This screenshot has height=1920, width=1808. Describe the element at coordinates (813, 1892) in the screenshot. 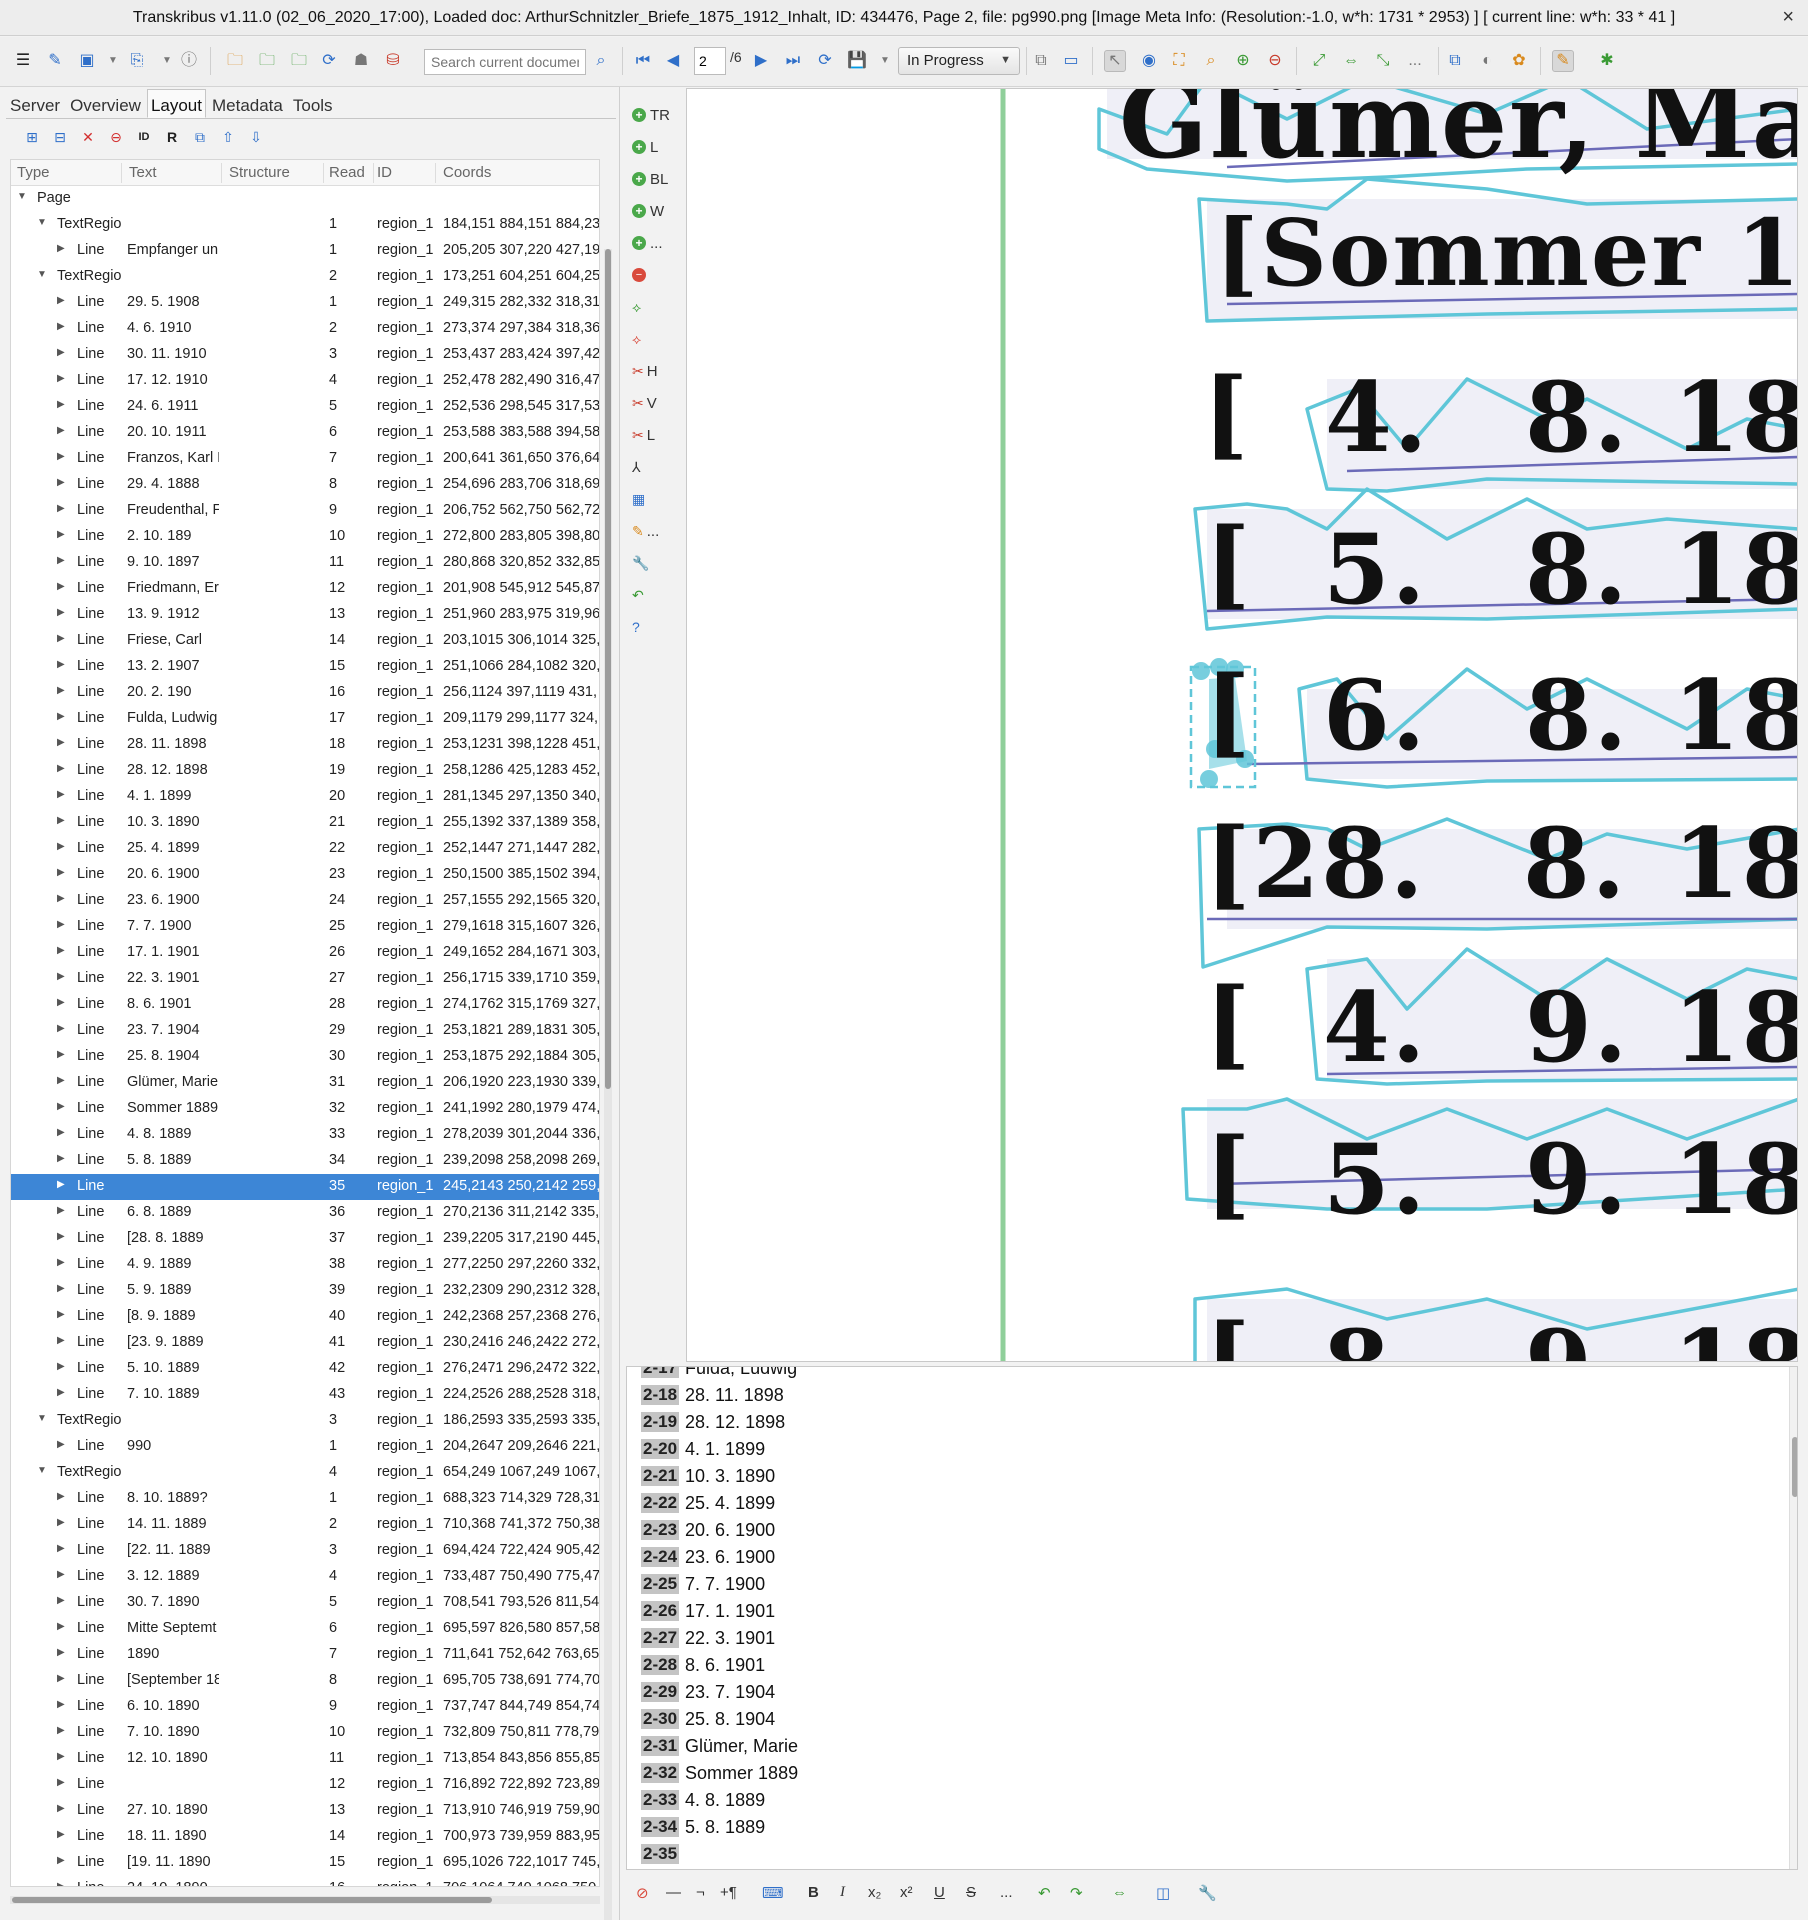

I see `bold-button: B` at that location.